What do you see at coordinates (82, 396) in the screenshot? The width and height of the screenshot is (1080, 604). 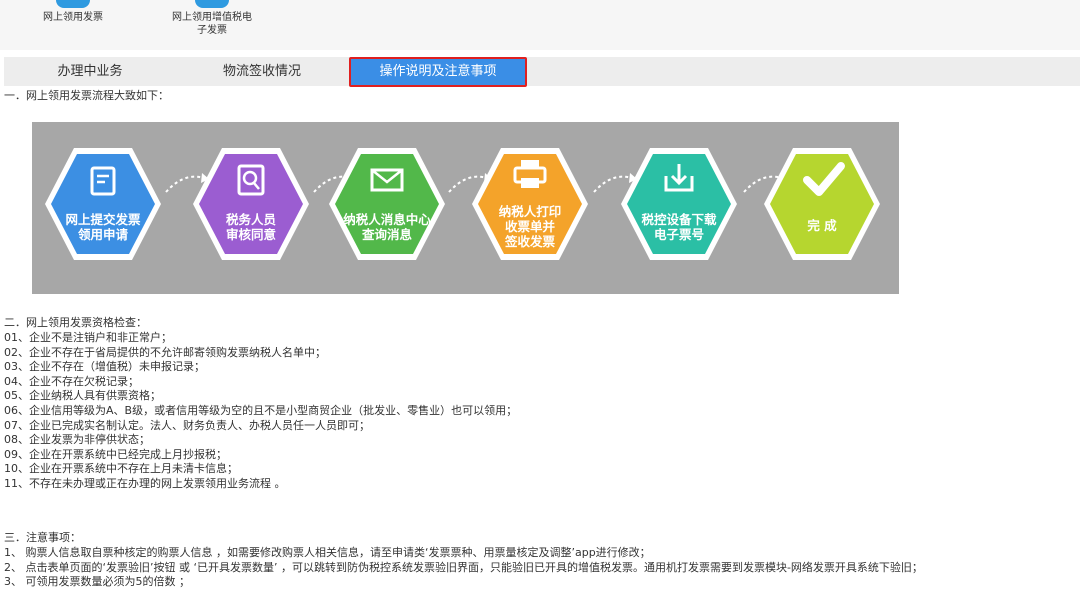 I see `list-item: 05、企业纳税人具有供票资格；` at bounding box center [82, 396].